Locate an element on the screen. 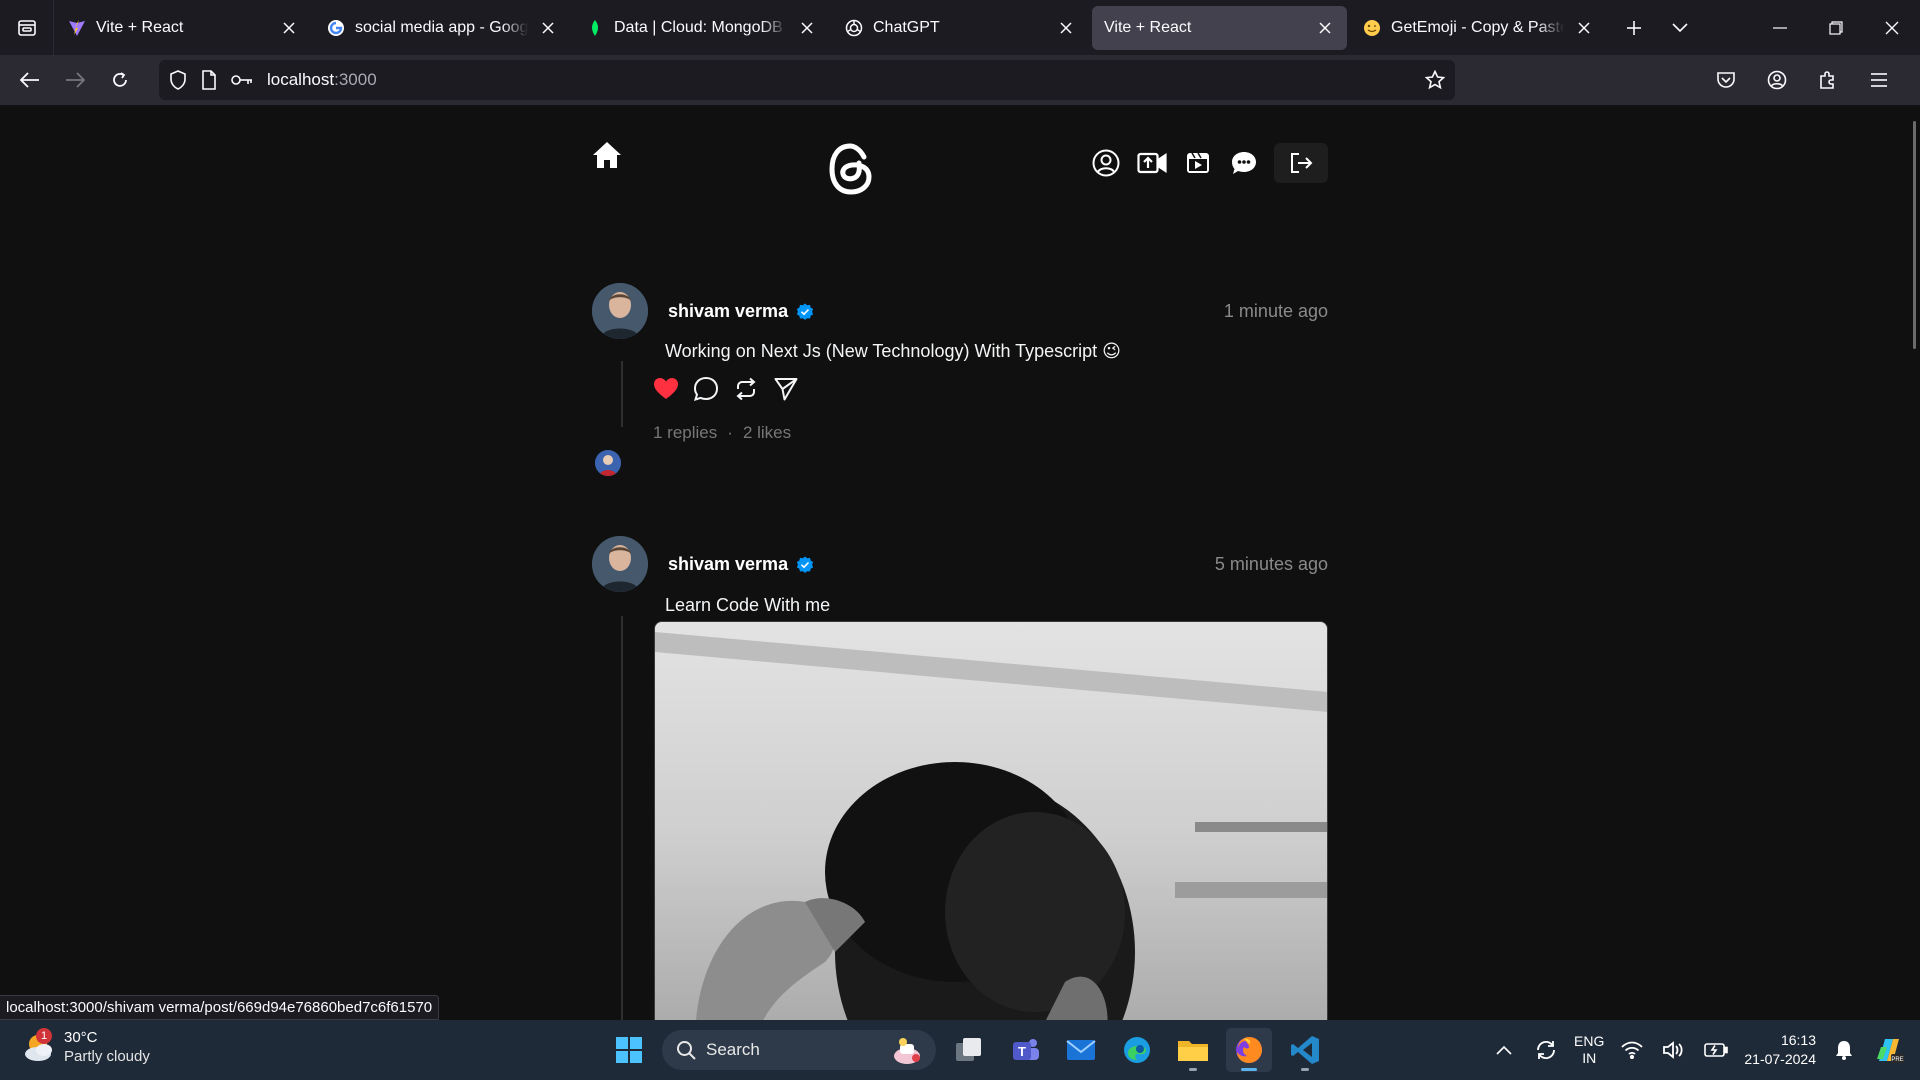  weather-widget: 1 30°C Partly cloudy is located at coordinates (86, 1047).